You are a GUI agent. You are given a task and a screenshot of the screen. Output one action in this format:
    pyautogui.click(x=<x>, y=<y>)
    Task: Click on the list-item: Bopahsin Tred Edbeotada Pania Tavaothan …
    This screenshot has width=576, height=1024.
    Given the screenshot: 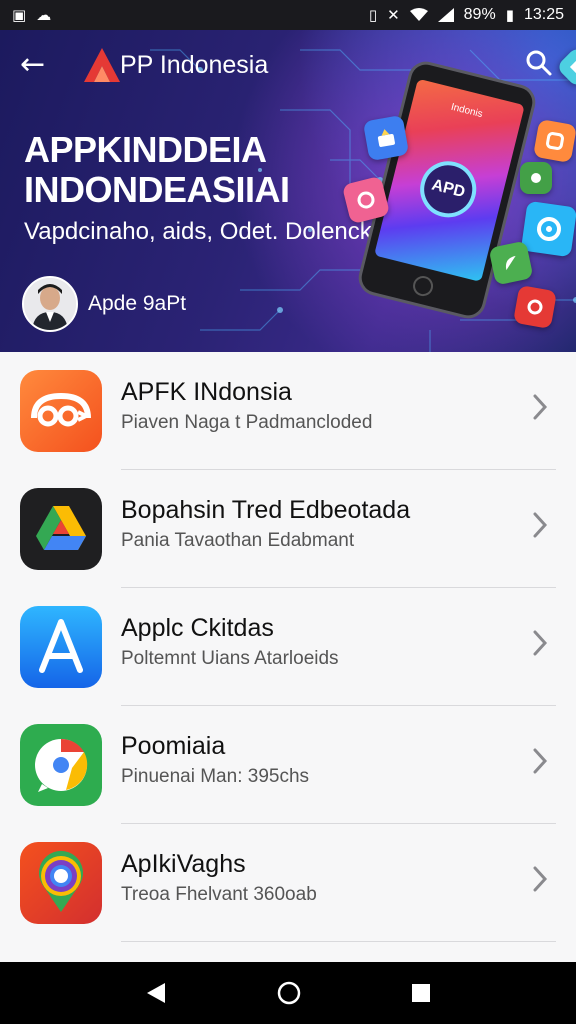 What is the action you would take?
    pyautogui.click(x=288, y=529)
    